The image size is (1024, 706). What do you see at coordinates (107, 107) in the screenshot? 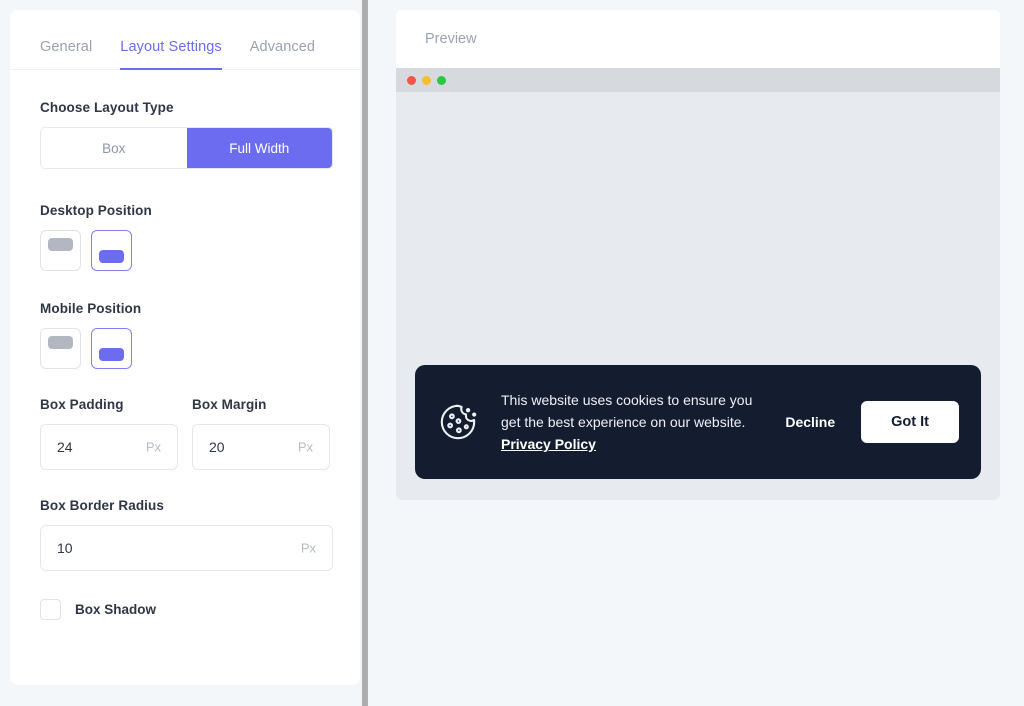
I see `layout-type-label: Choose Layout Type` at bounding box center [107, 107].